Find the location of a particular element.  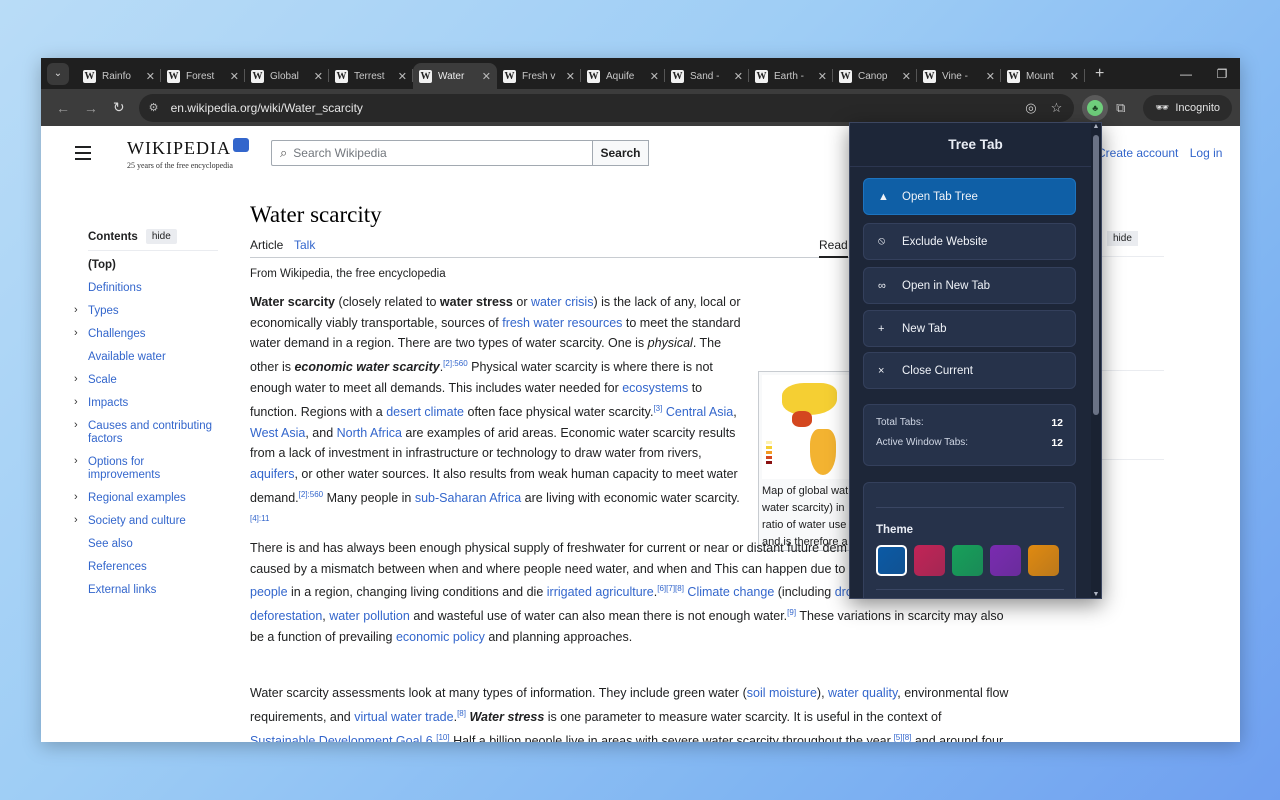

browser-tab: W Fresh v ✕ is located at coordinates (539, 76).